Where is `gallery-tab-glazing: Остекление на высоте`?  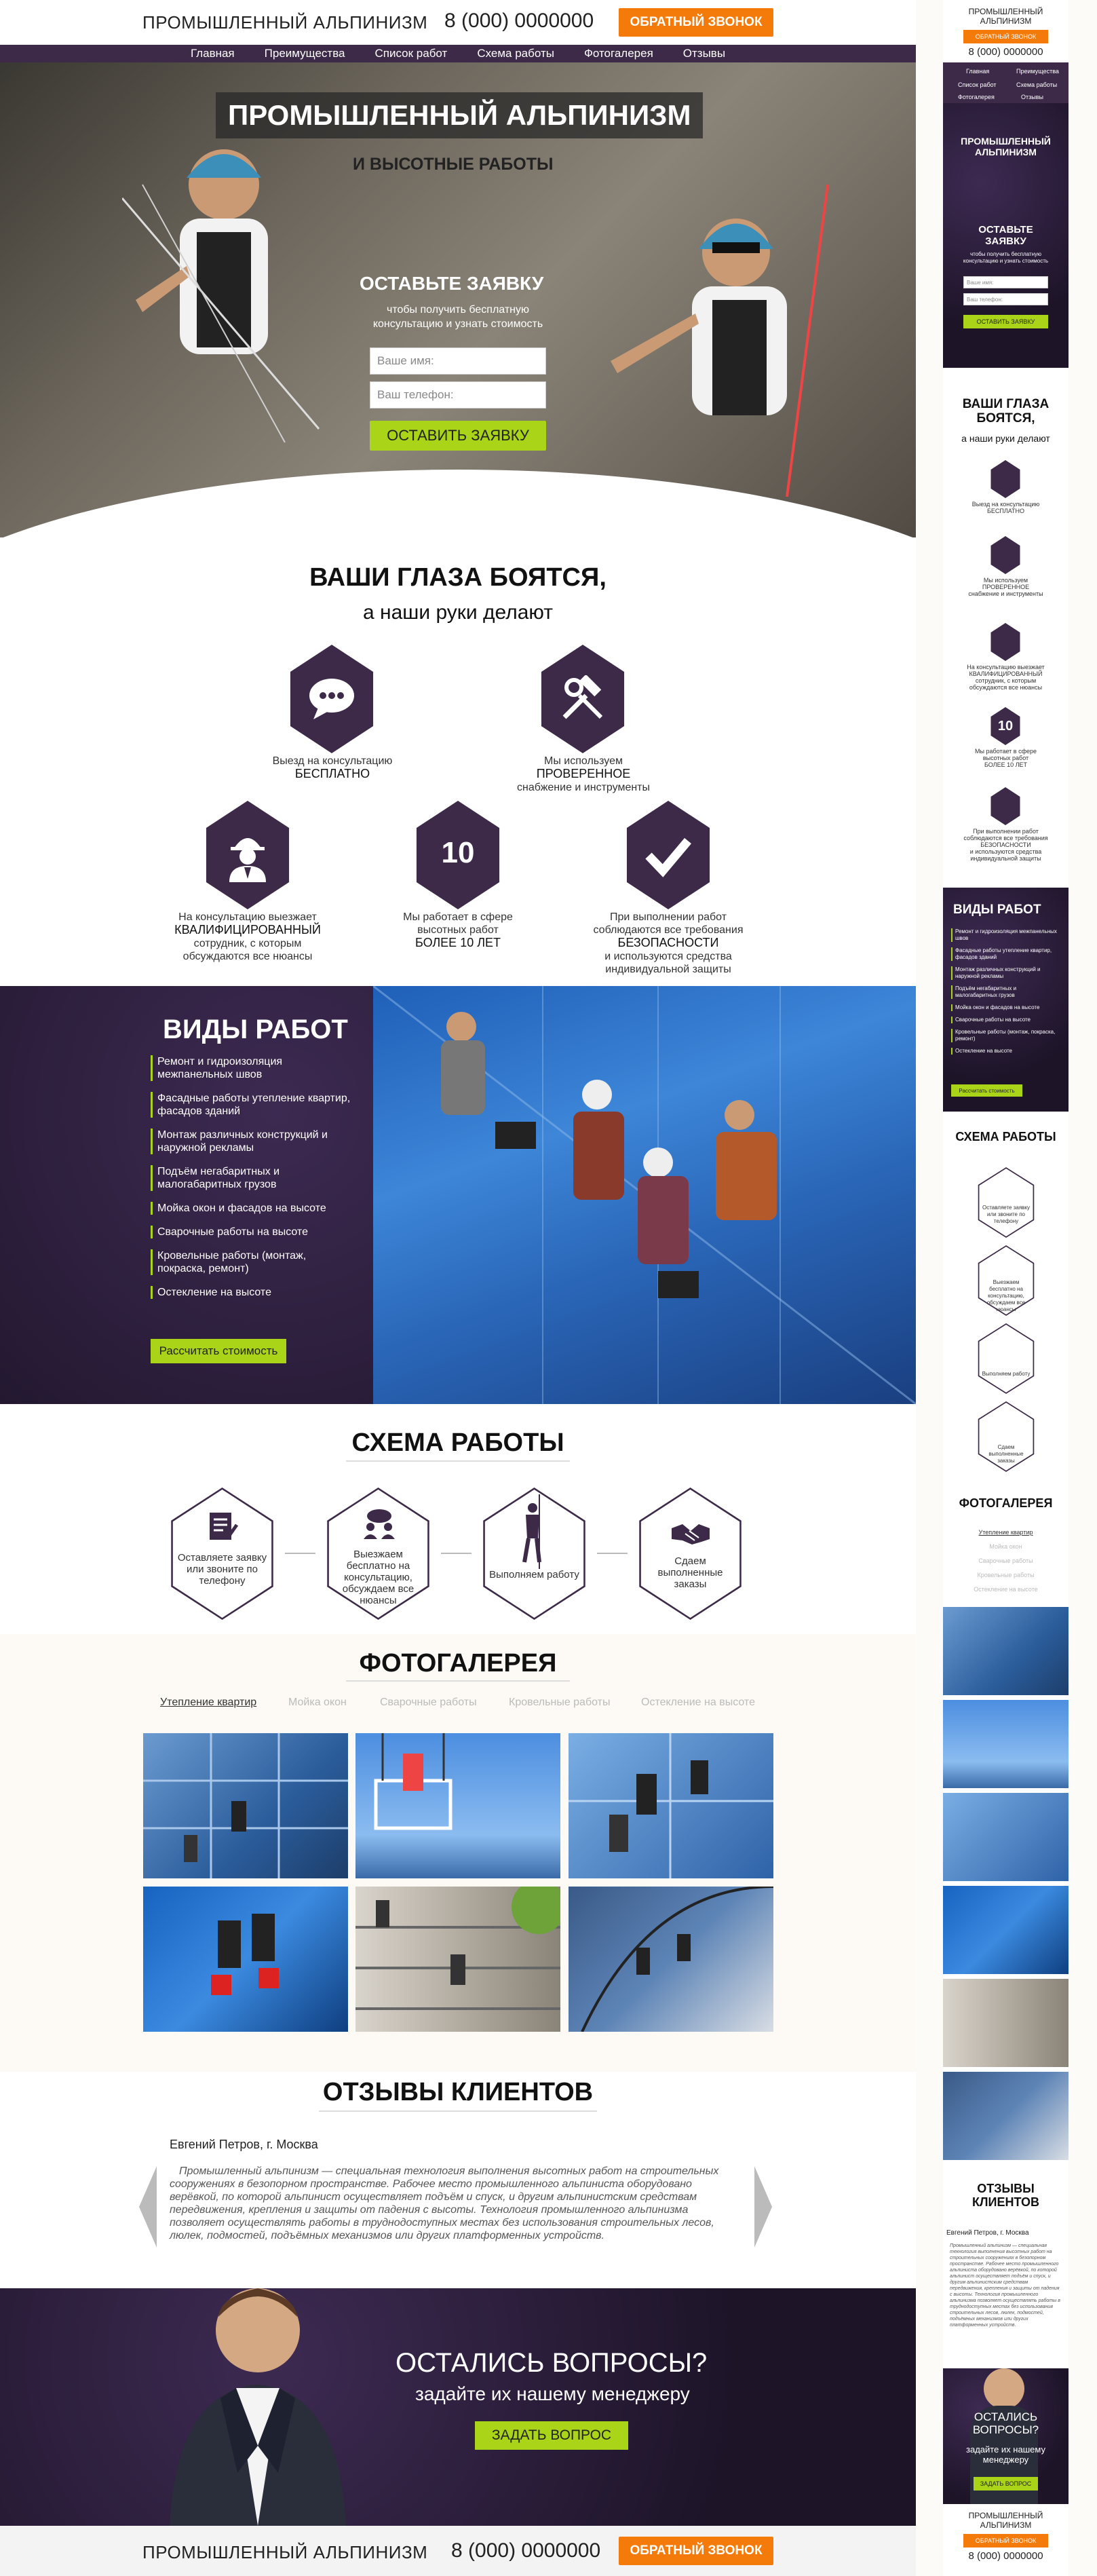 gallery-tab-glazing: Остекление на высоте is located at coordinates (698, 1703).